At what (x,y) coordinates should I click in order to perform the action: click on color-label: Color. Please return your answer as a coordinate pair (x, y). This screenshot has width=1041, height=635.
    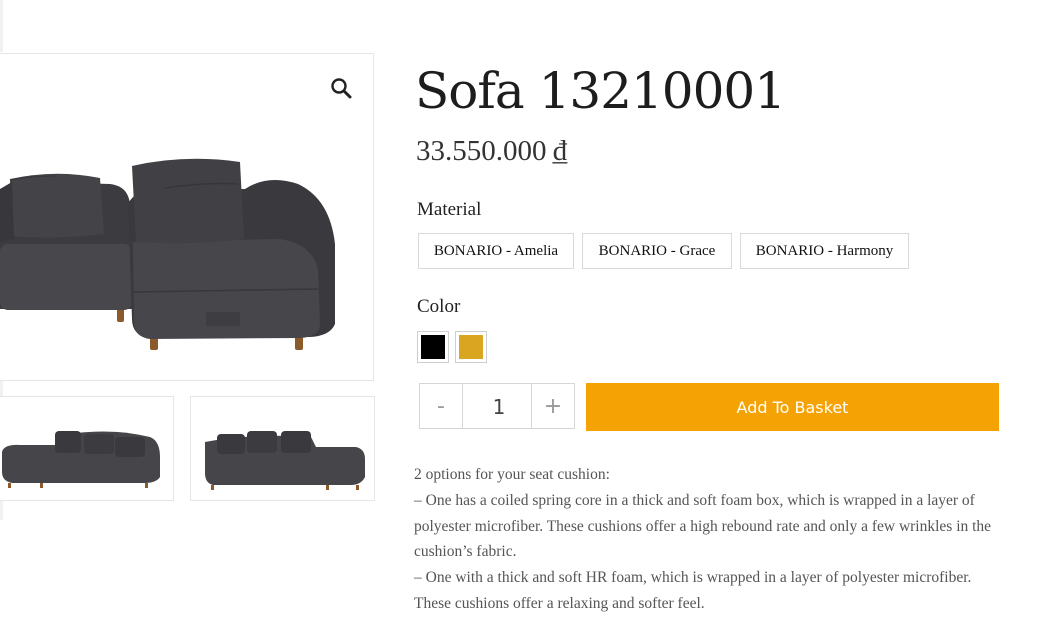
    Looking at the image, I should click on (439, 306).